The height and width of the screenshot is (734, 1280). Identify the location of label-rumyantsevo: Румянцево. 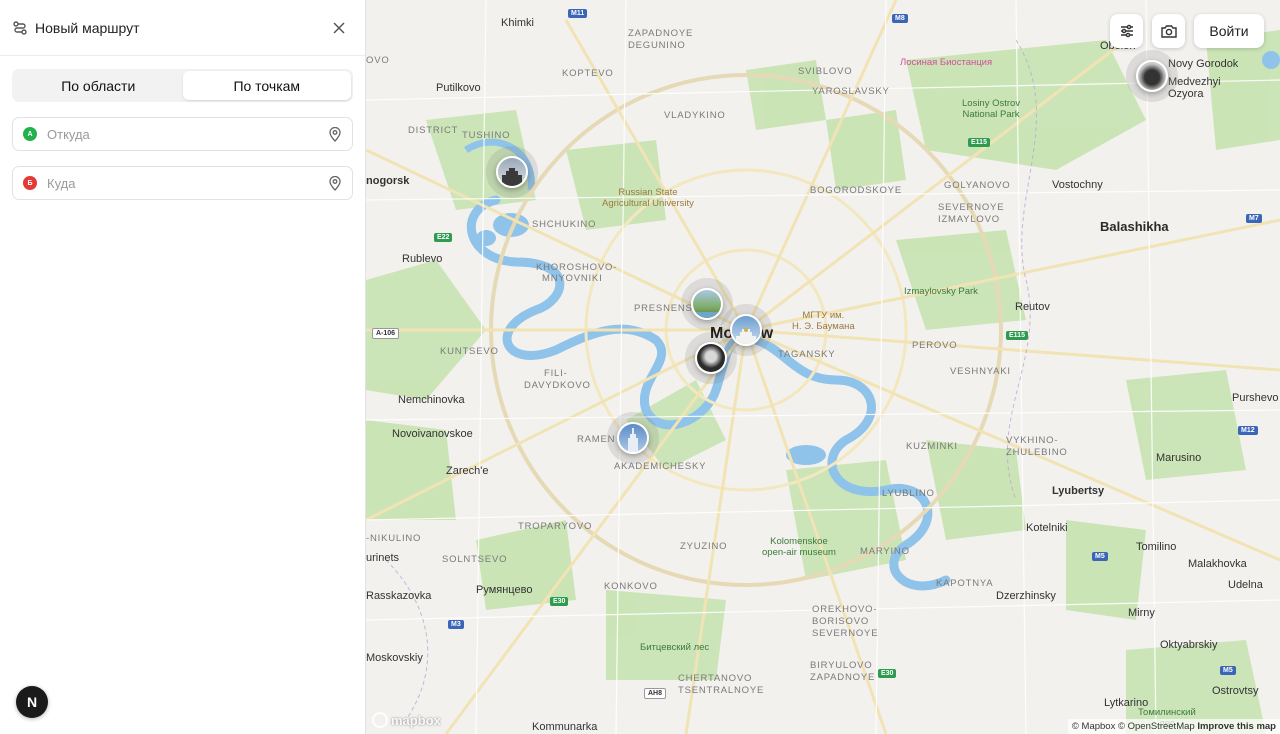
(504, 590).